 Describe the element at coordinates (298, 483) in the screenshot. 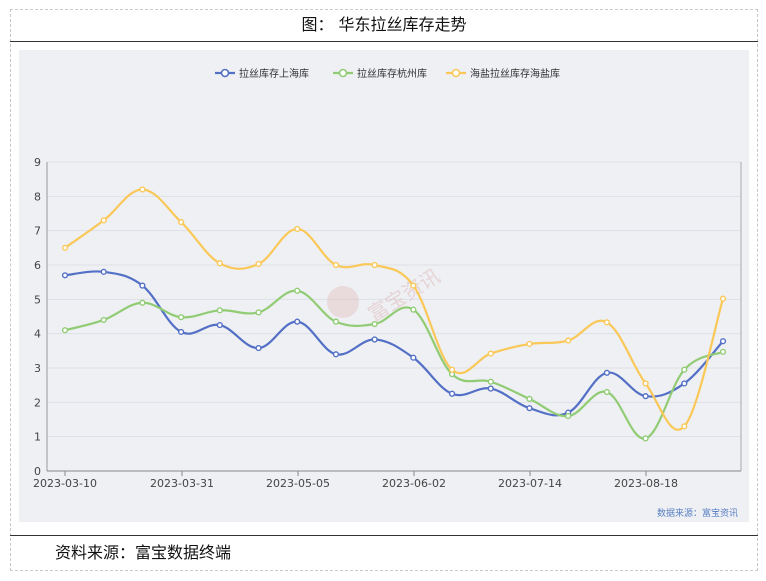

I see `x-tick-label: 2023-05-05` at that location.